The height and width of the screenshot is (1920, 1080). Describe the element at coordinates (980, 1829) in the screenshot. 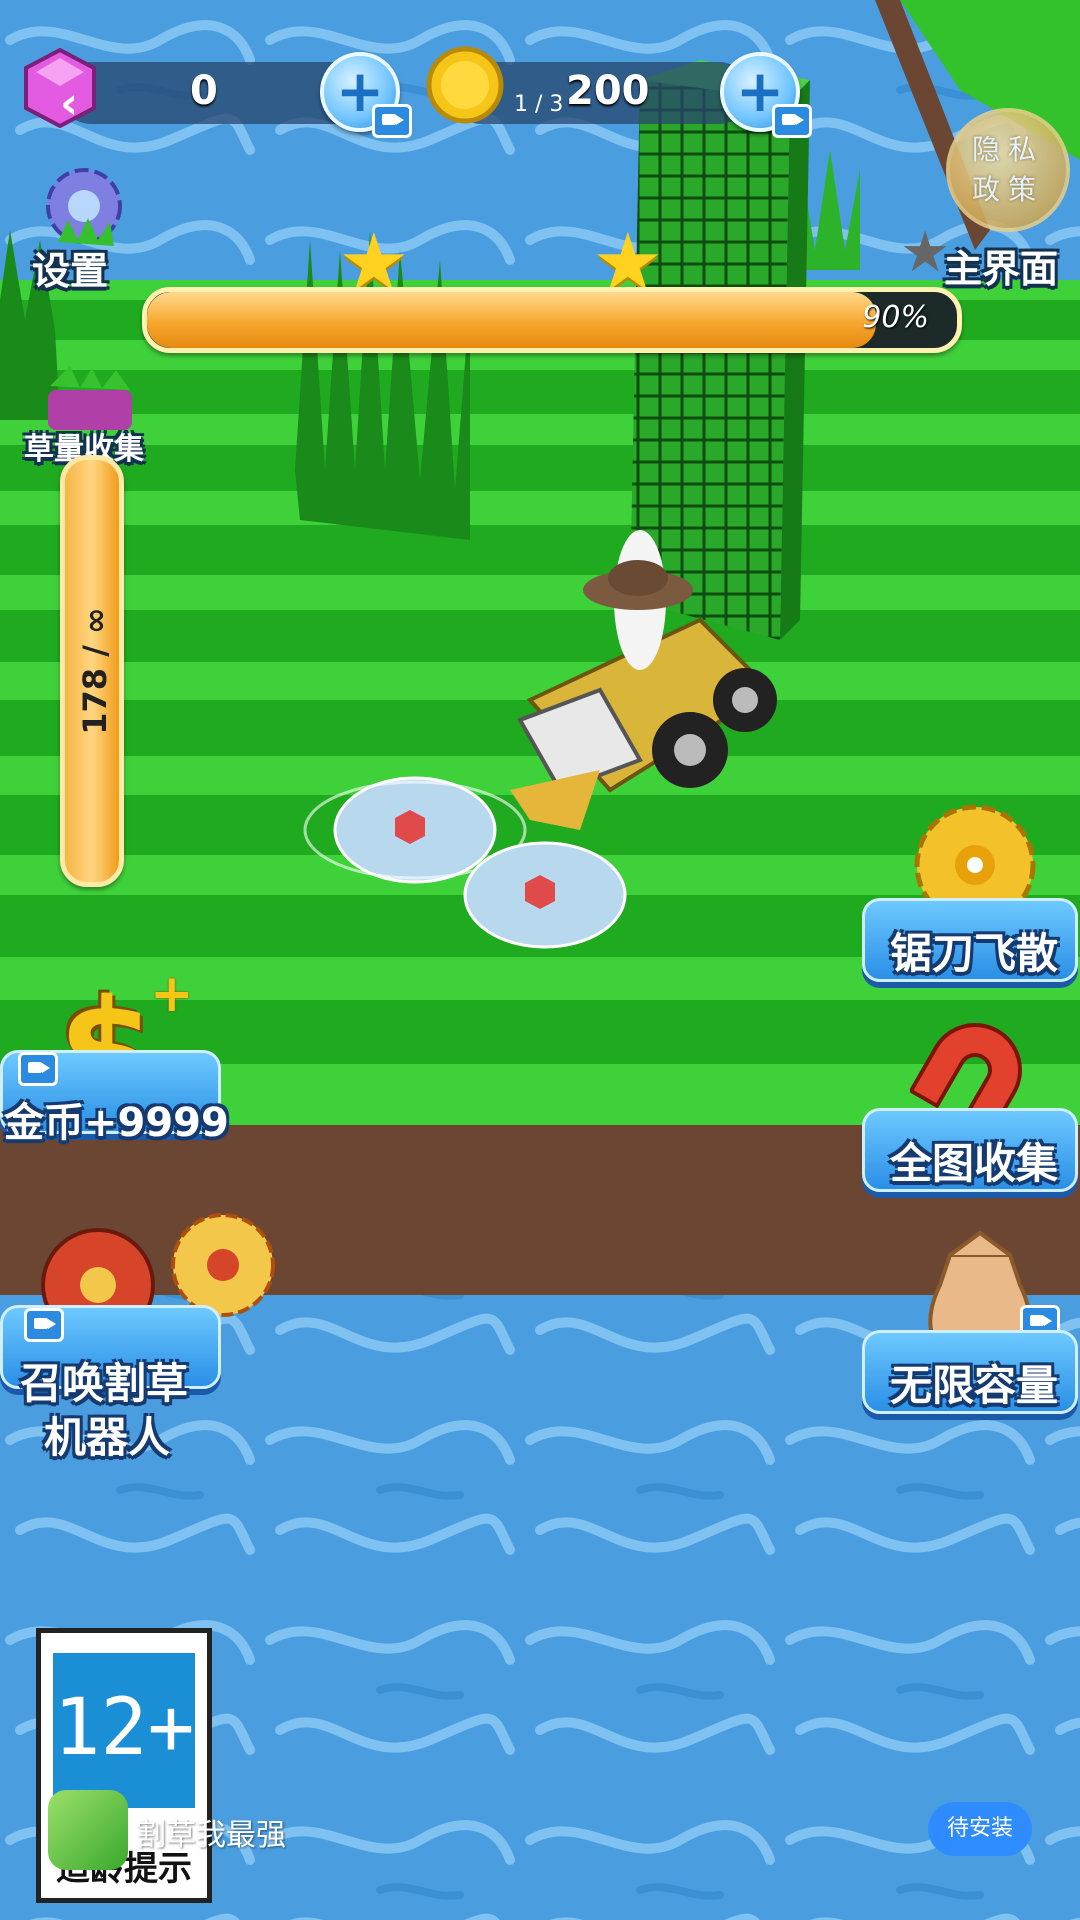

I see `install-button: 待安装` at that location.